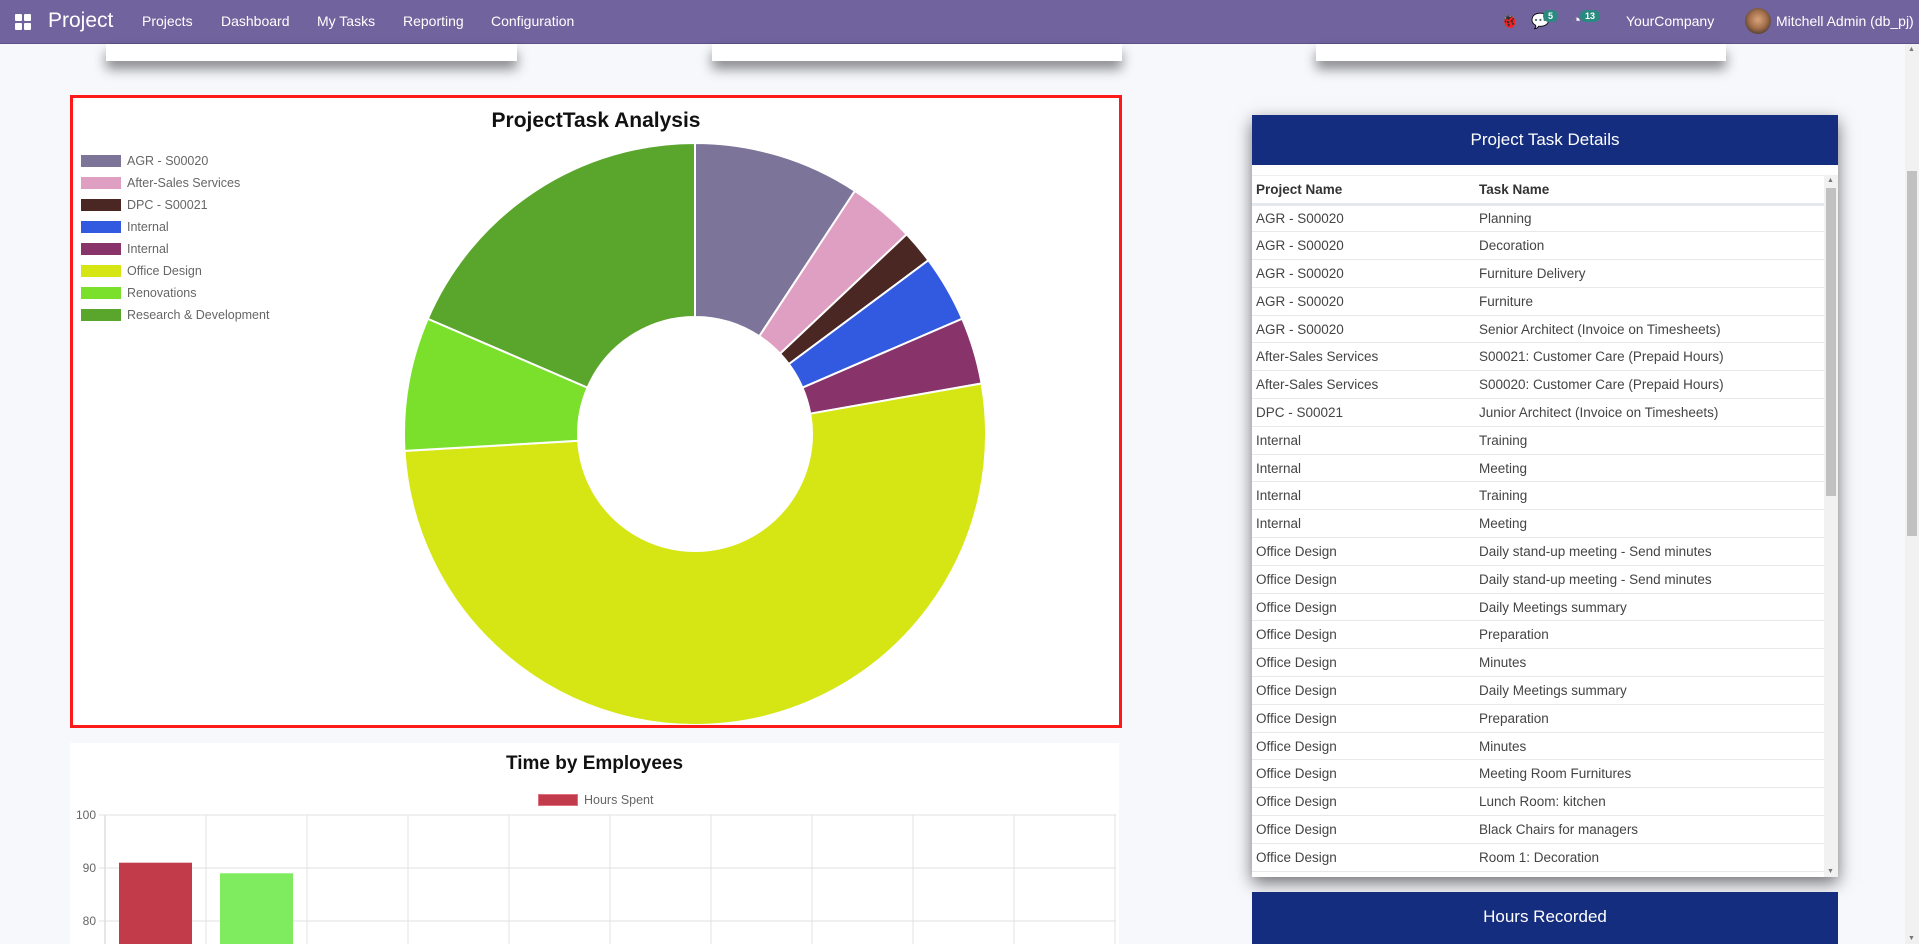  Describe the element at coordinates (1545, 140) in the screenshot. I see `card-title: Project Task Details` at that location.